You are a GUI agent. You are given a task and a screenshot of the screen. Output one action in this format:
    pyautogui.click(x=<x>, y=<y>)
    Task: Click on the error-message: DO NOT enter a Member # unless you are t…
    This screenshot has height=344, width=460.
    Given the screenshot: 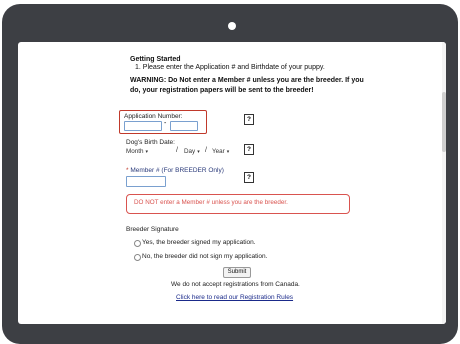 What is the action you would take?
    pyautogui.click(x=211, y=202)
    